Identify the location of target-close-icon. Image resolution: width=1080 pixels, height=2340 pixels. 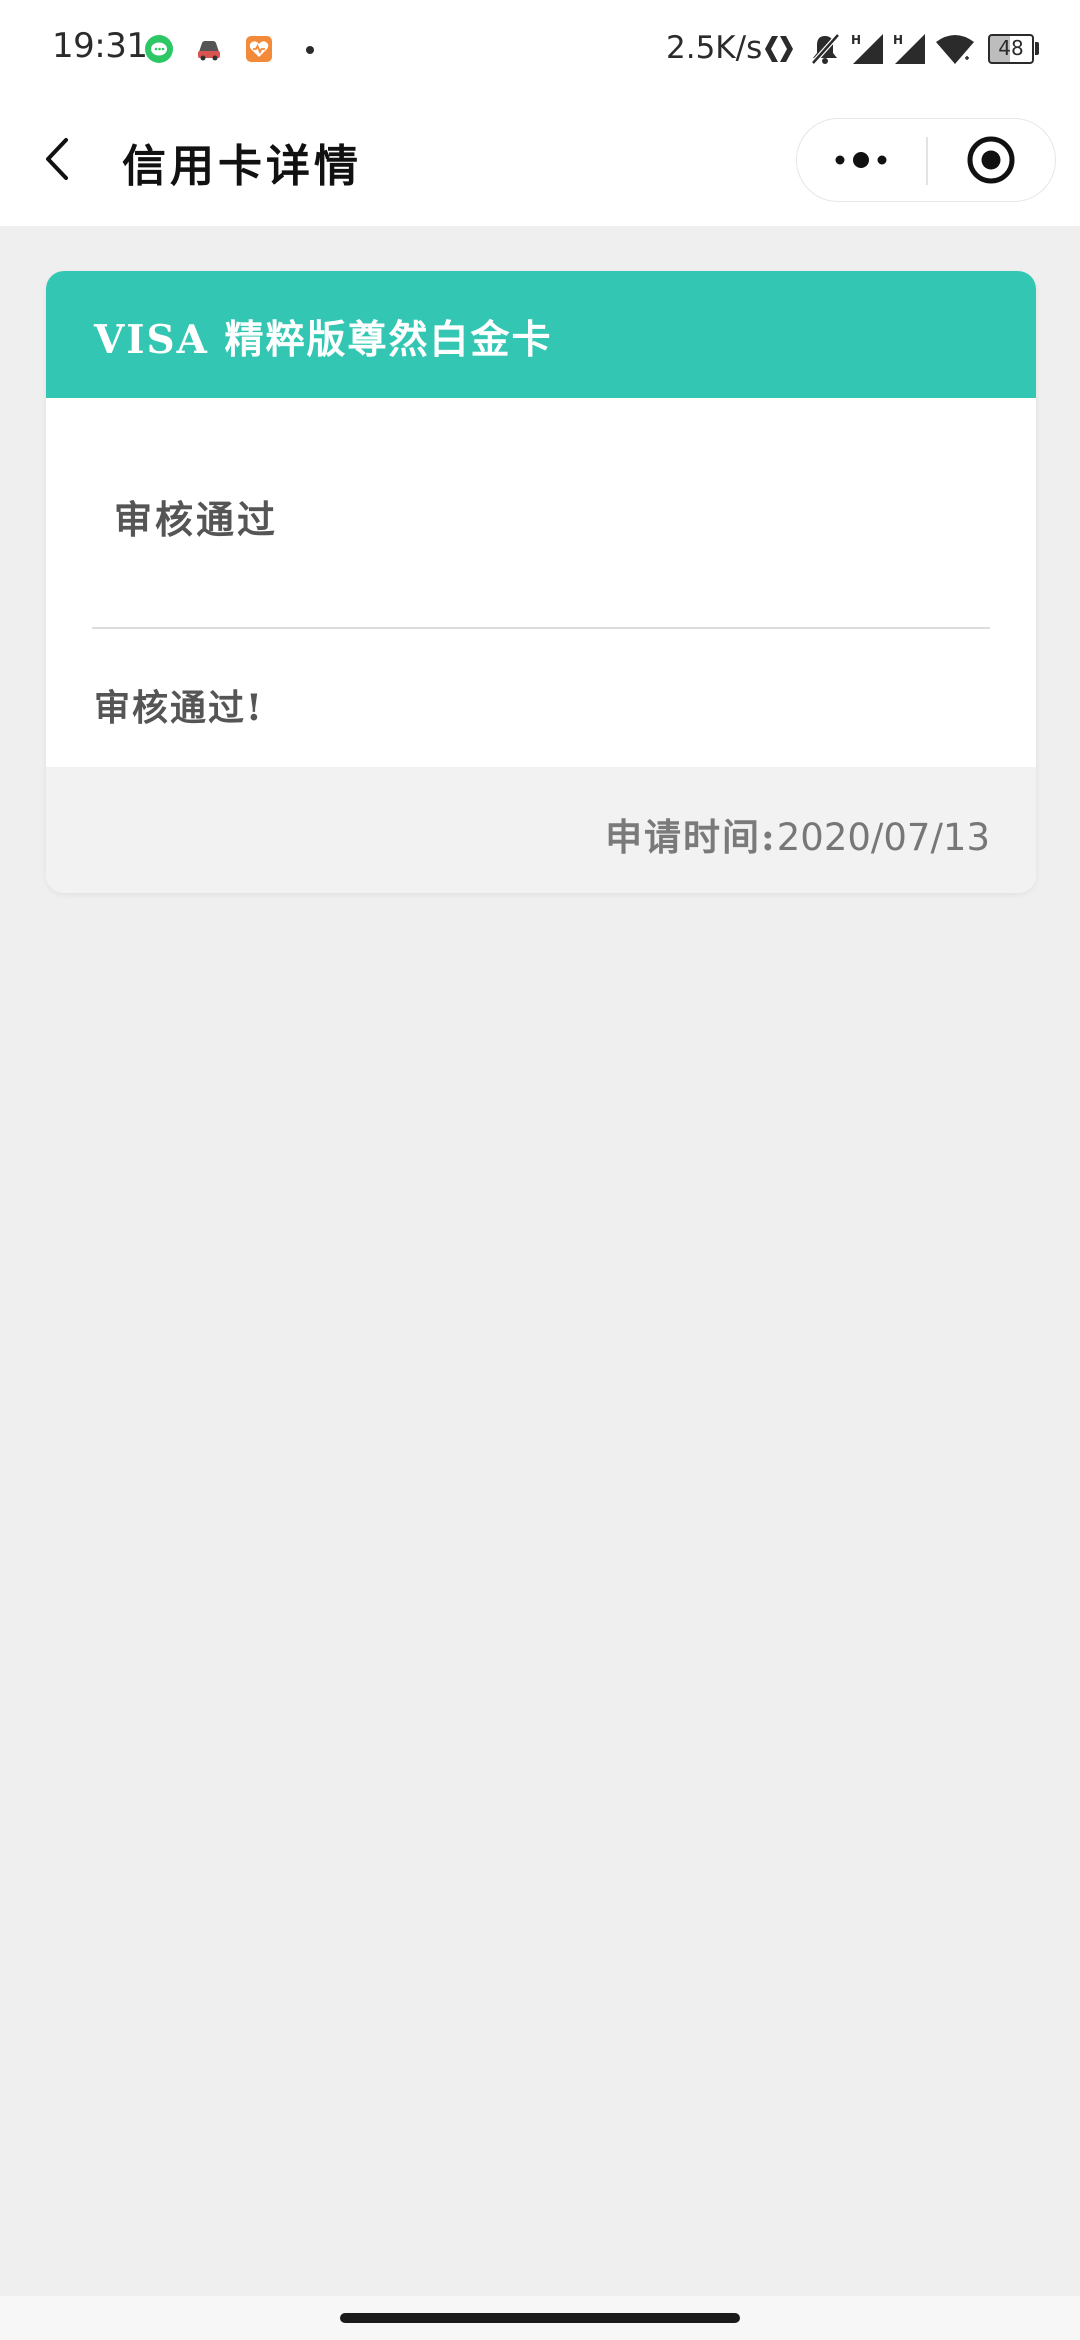
(991, 160).